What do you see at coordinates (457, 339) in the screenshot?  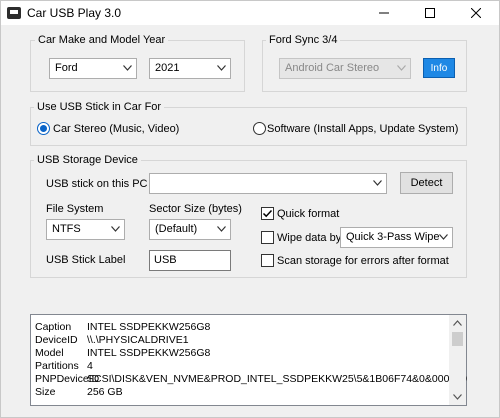 I see `scrollbar-thumb` at bounding box center [457, 339].